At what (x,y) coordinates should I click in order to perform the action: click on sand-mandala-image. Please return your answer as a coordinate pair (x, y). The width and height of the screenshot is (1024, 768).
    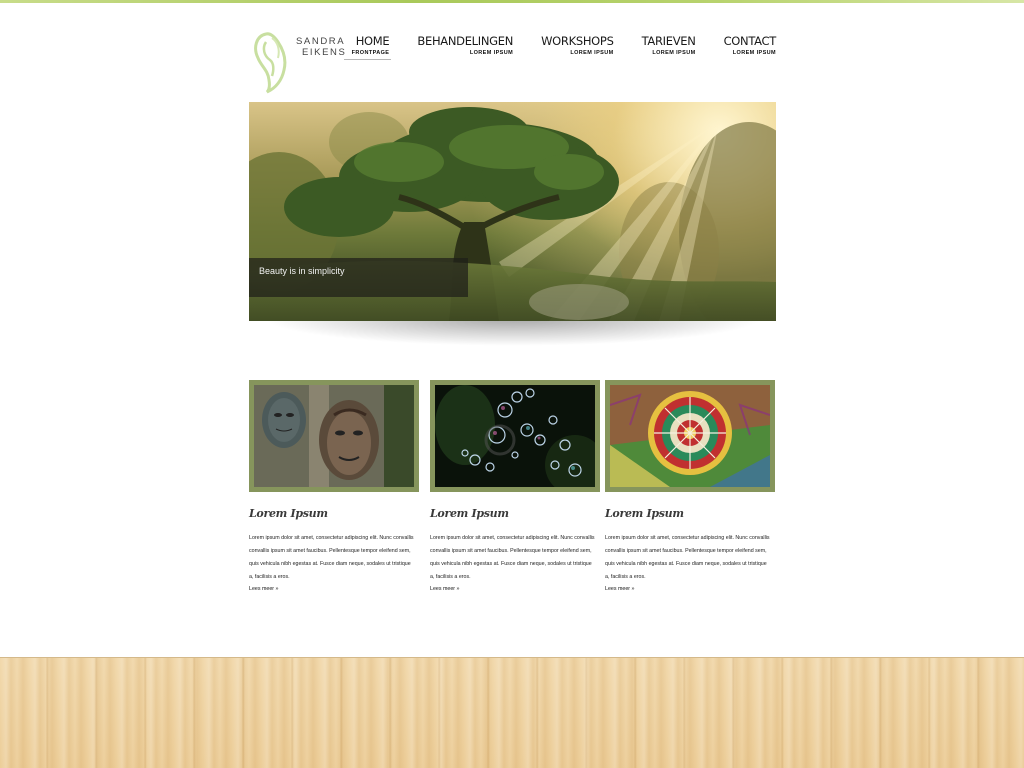
    Looking at the image, I should click on (690, 436).